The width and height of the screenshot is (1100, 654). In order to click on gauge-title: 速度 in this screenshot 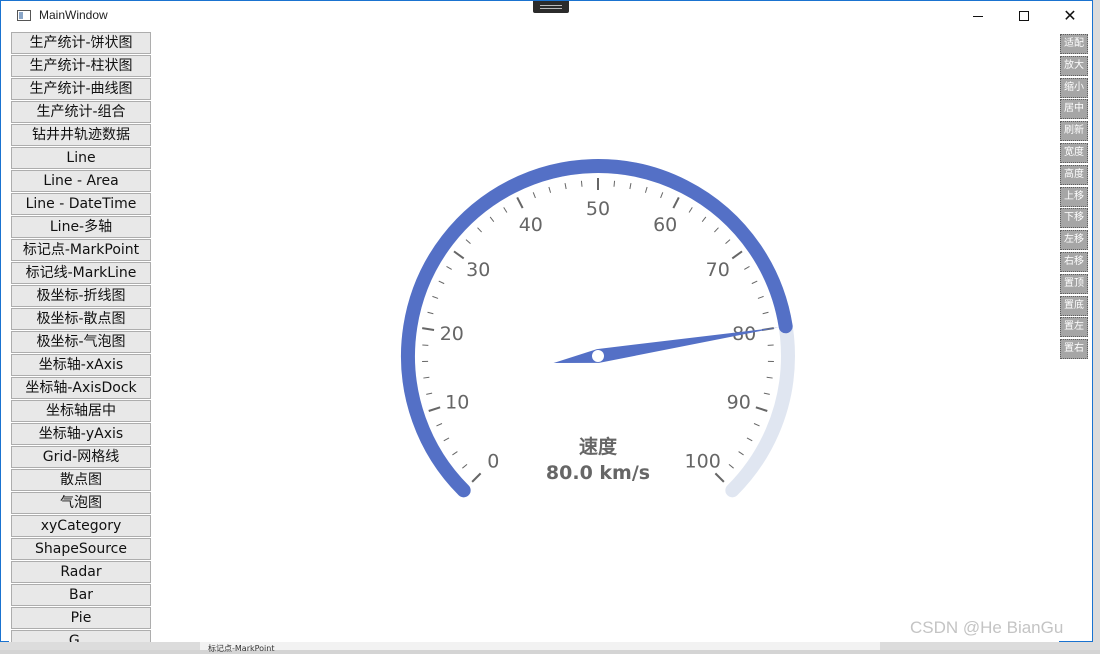, I will do `click(598, 446)`.